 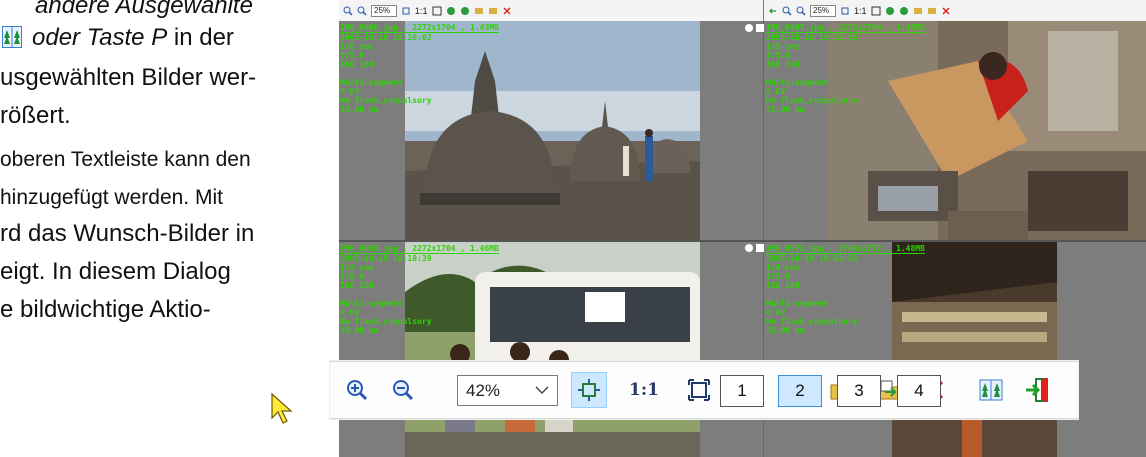 I want to click on doc-text: rd das Wunsch-Bilder in, so click(x=127, y=233).